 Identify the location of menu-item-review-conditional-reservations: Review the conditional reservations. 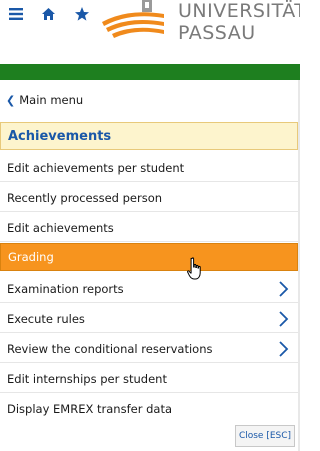
(149, 349).